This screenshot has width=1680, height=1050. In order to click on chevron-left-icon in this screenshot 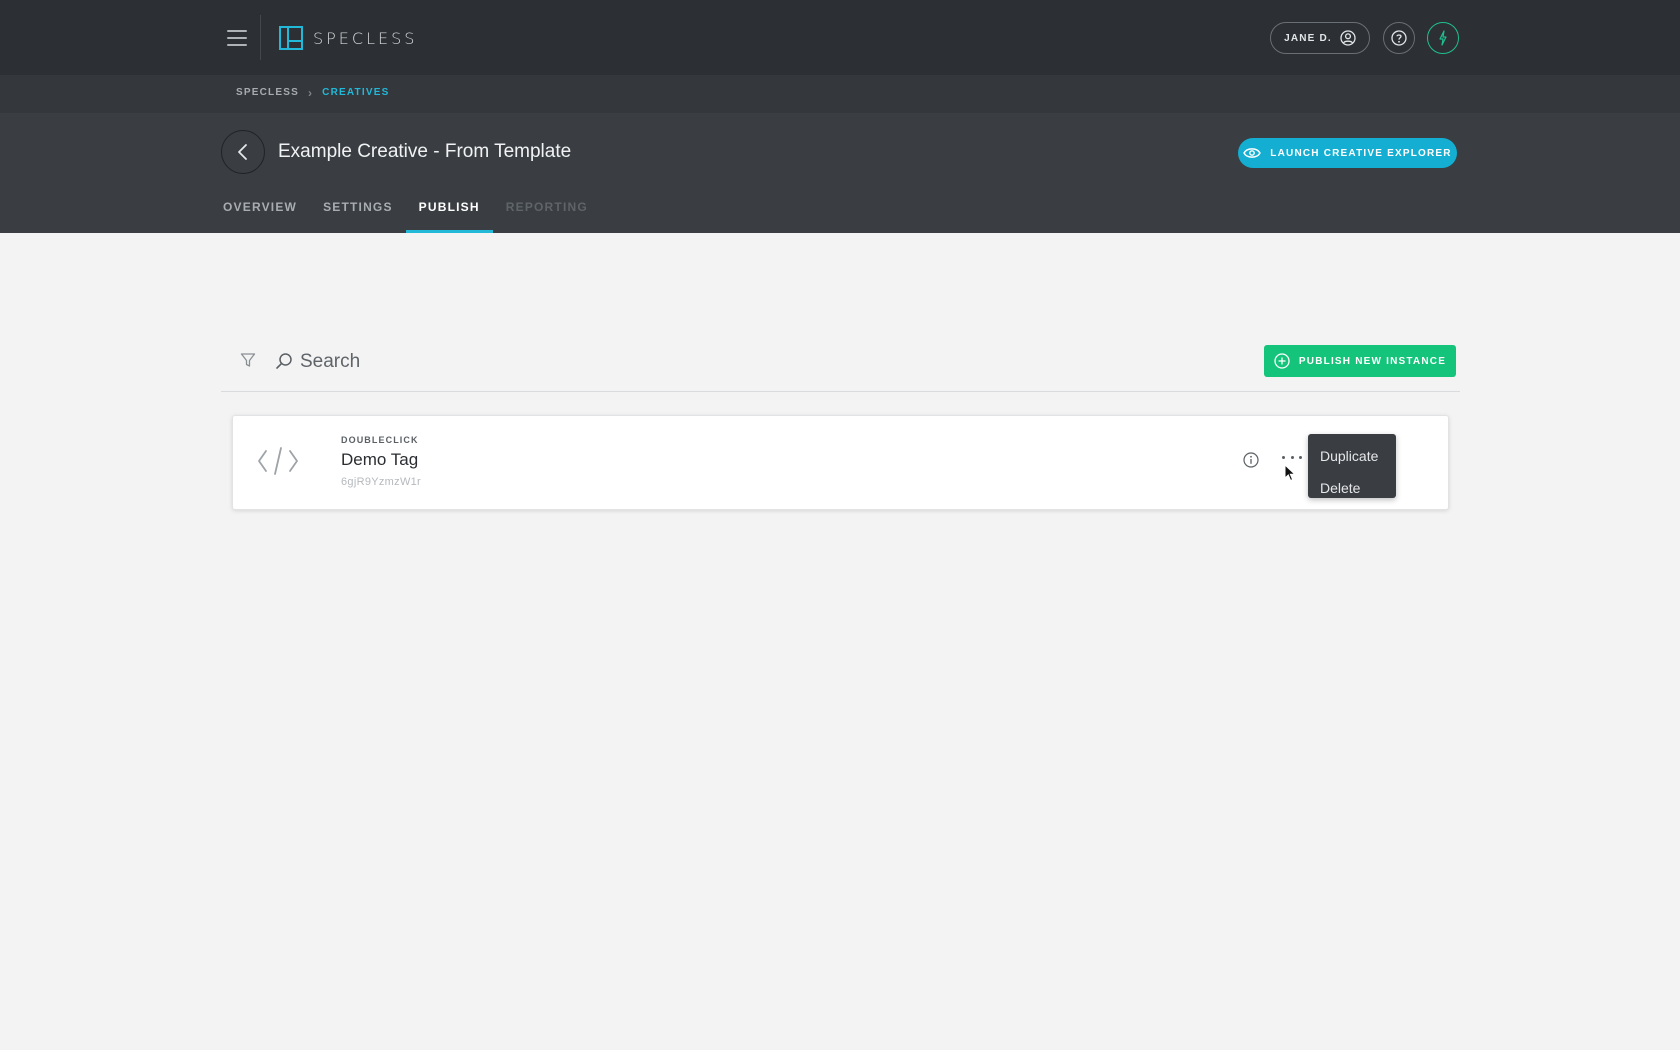, I will do `click(242, 152)`.